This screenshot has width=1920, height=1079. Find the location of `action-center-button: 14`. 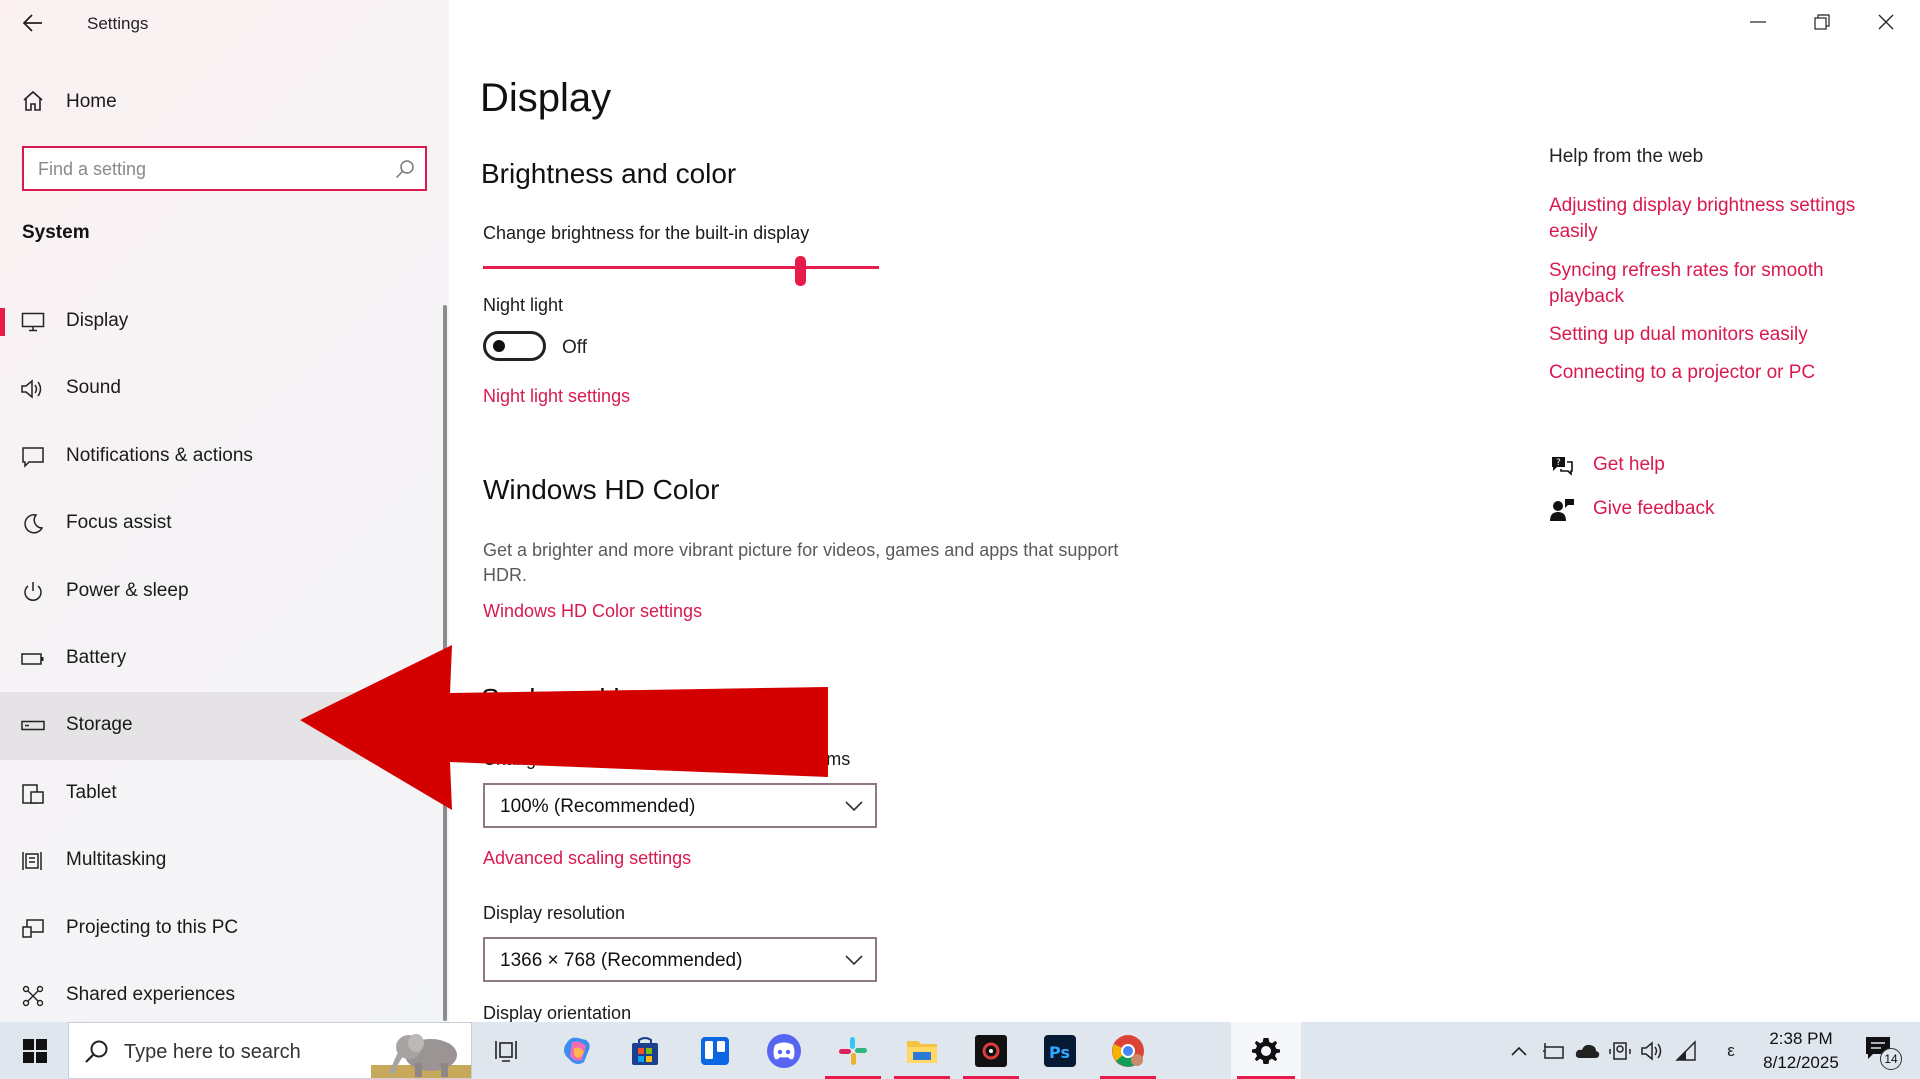

action-center-button: 14 is located at coordinates (1882, 1052).